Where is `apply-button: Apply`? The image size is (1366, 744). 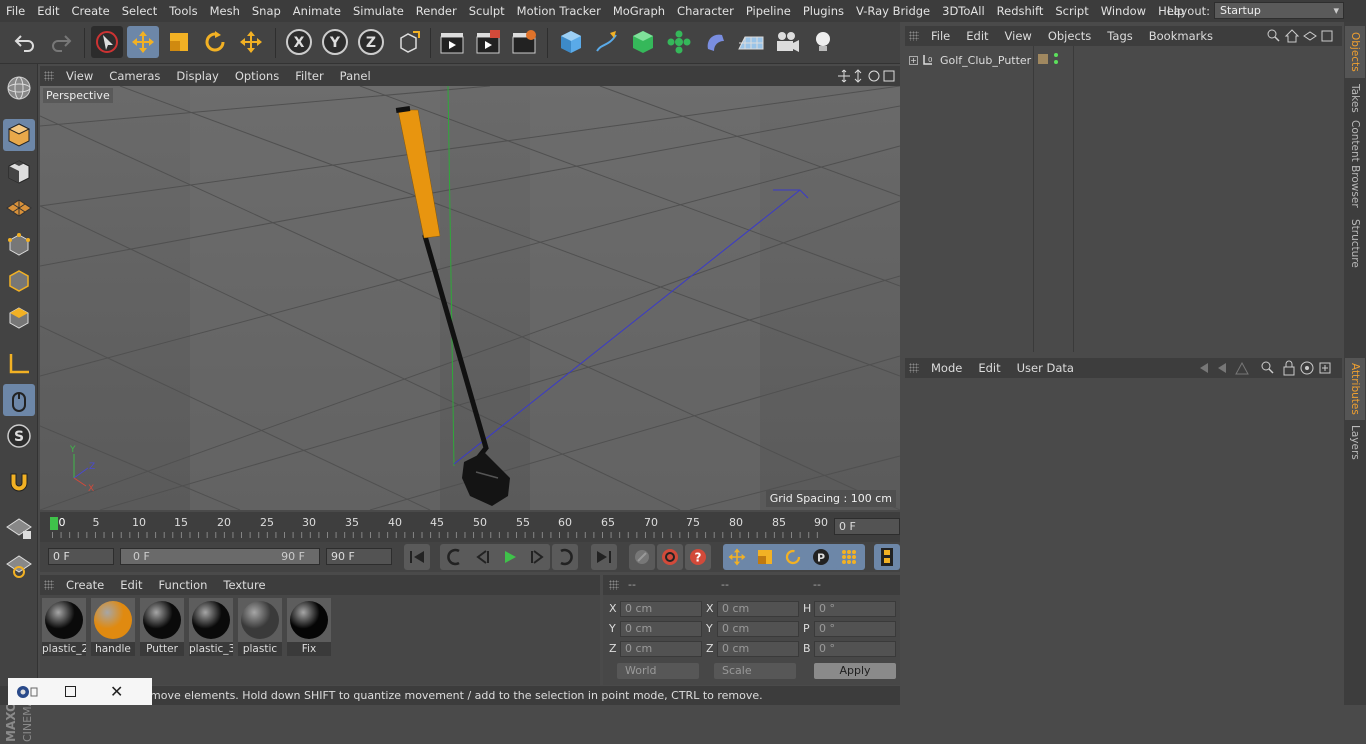
apply-button: Apply is located at coordinates (855, 671).